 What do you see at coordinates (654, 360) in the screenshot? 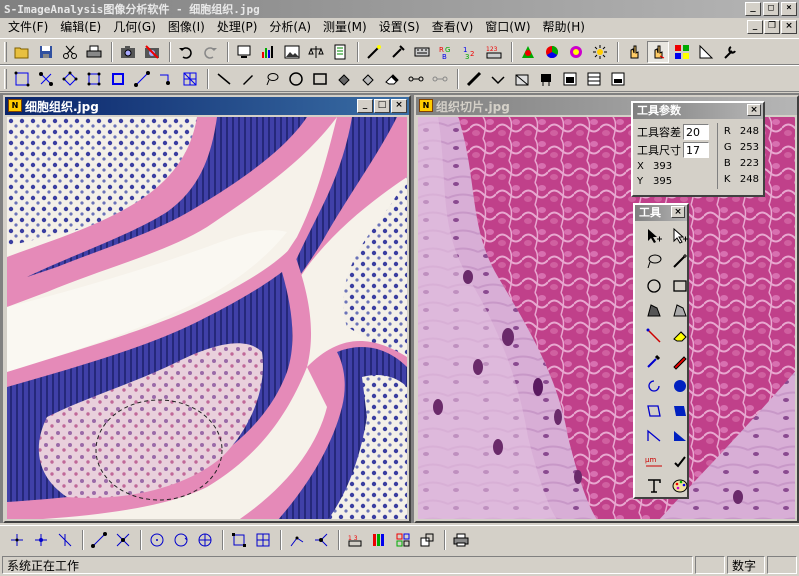
I see `eyedropper-icon` at bounding box center [654, 360].